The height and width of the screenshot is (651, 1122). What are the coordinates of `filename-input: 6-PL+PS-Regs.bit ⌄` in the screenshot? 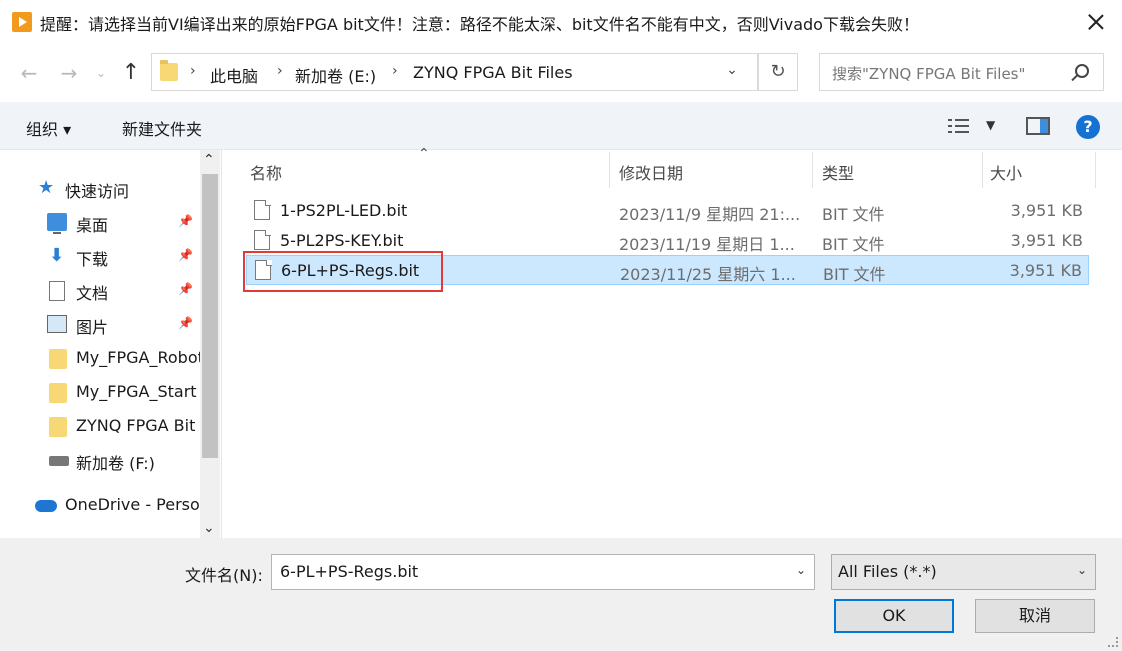 It's located at (543, 572).